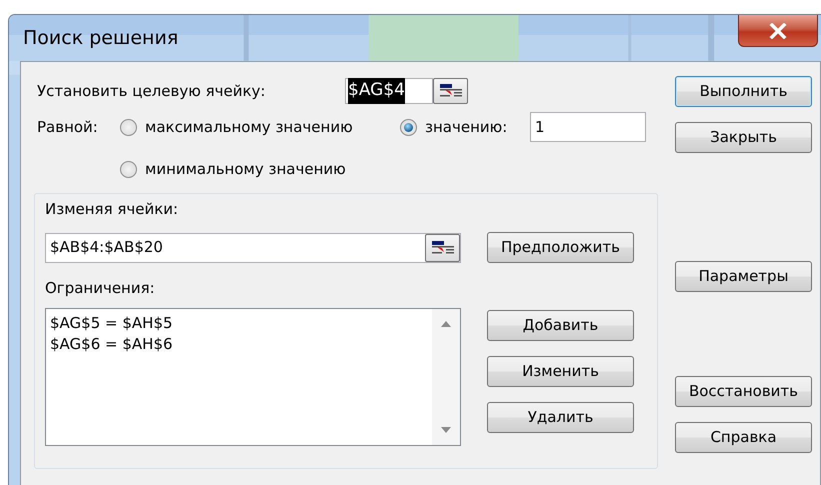  Describe the element at coordinates (588, 127) in the screenshot. I see `value-field: 1` at that location.